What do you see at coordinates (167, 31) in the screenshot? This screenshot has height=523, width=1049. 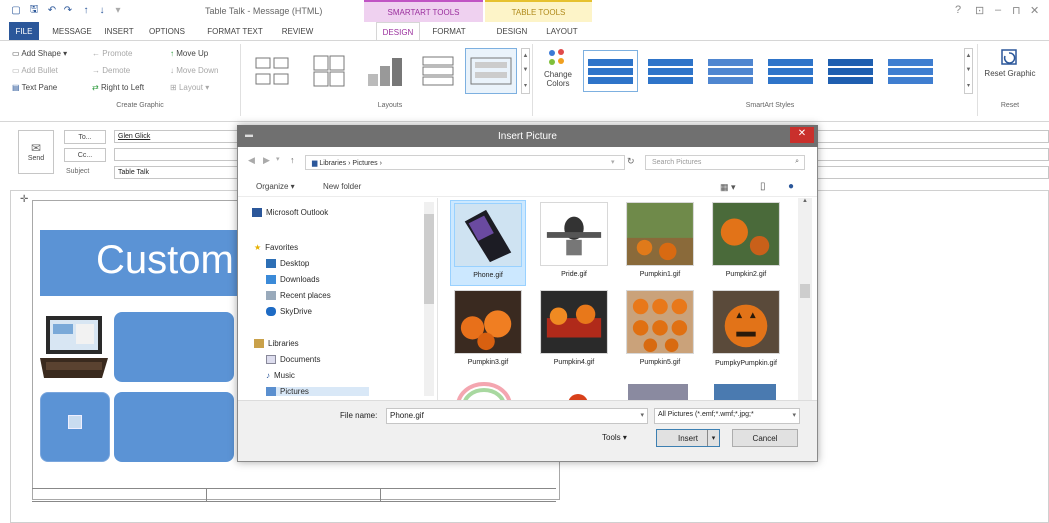 I see `tab-options: OPTIONS` at bounding box center [167, 31].